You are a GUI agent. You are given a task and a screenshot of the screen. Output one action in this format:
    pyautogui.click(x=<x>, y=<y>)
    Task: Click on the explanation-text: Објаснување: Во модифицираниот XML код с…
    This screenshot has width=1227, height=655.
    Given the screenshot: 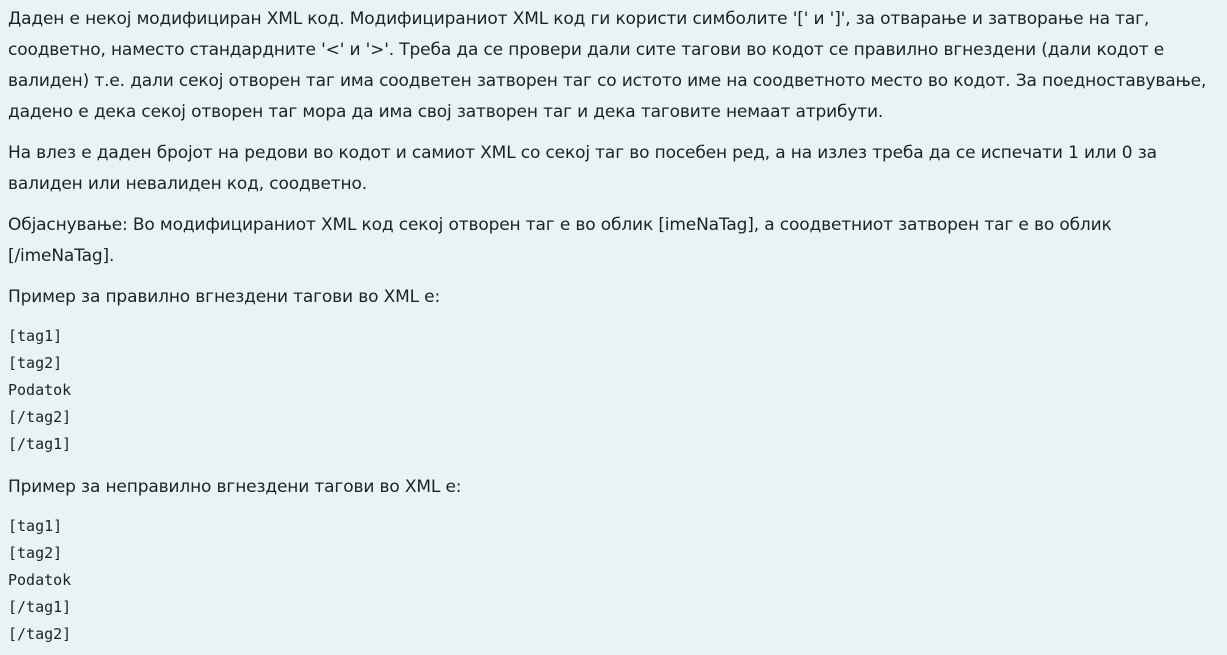 What is the action you would take?
    pyautogui.click(x=560, y=240)
    